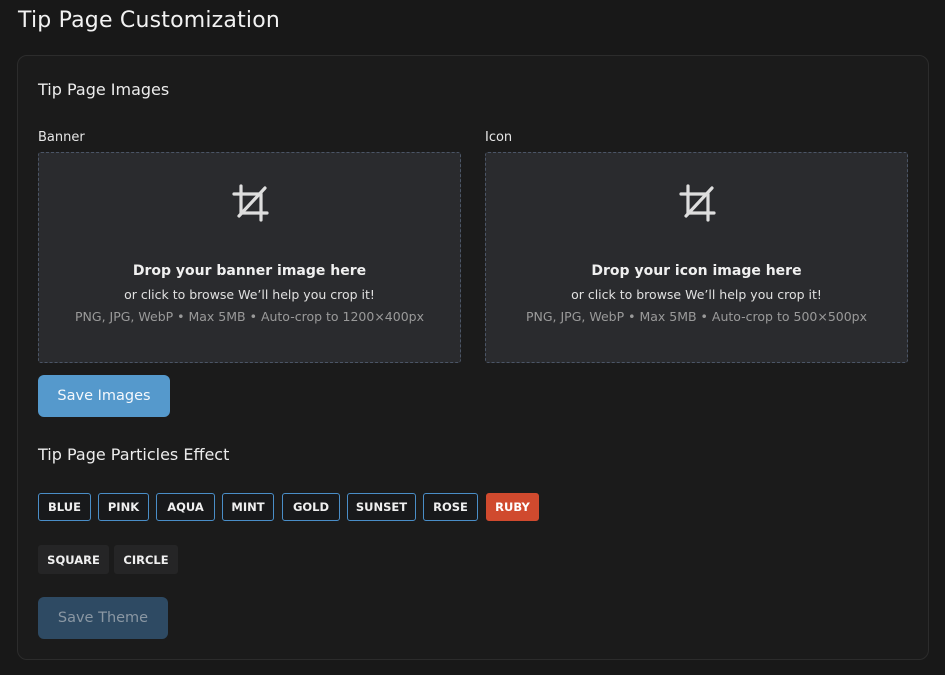 The width and height of the screenshot is (945, 675). What do you see at coordinates (381, 507) in the screenshot?
I see `color-chip-sunset: SUNSET` at bounding box center [381, 507].